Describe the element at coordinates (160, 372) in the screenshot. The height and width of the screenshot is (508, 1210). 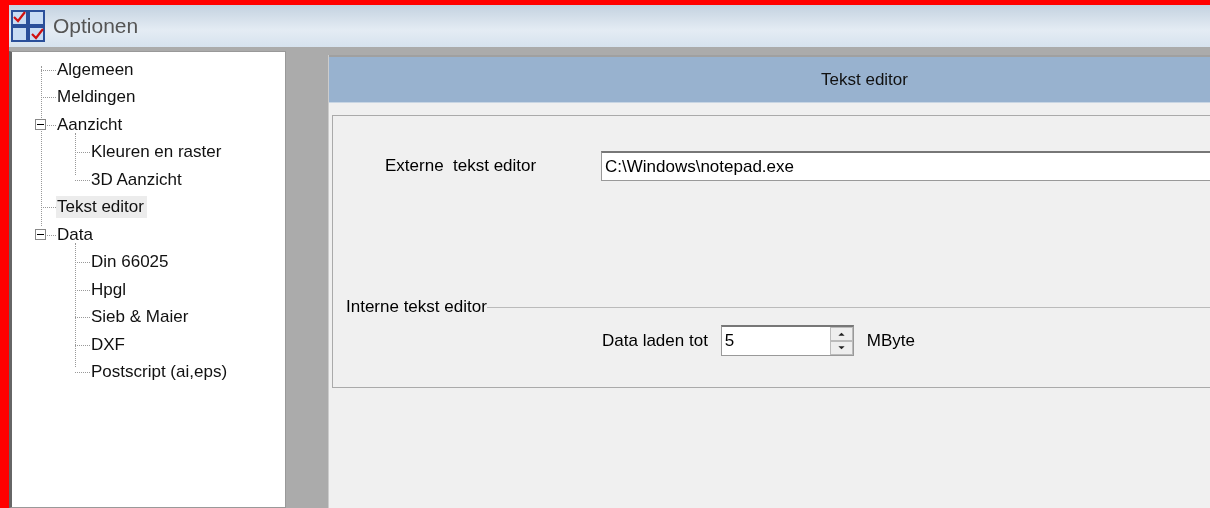
I see `tree-item: Postscript (ai,eps)` at that location.